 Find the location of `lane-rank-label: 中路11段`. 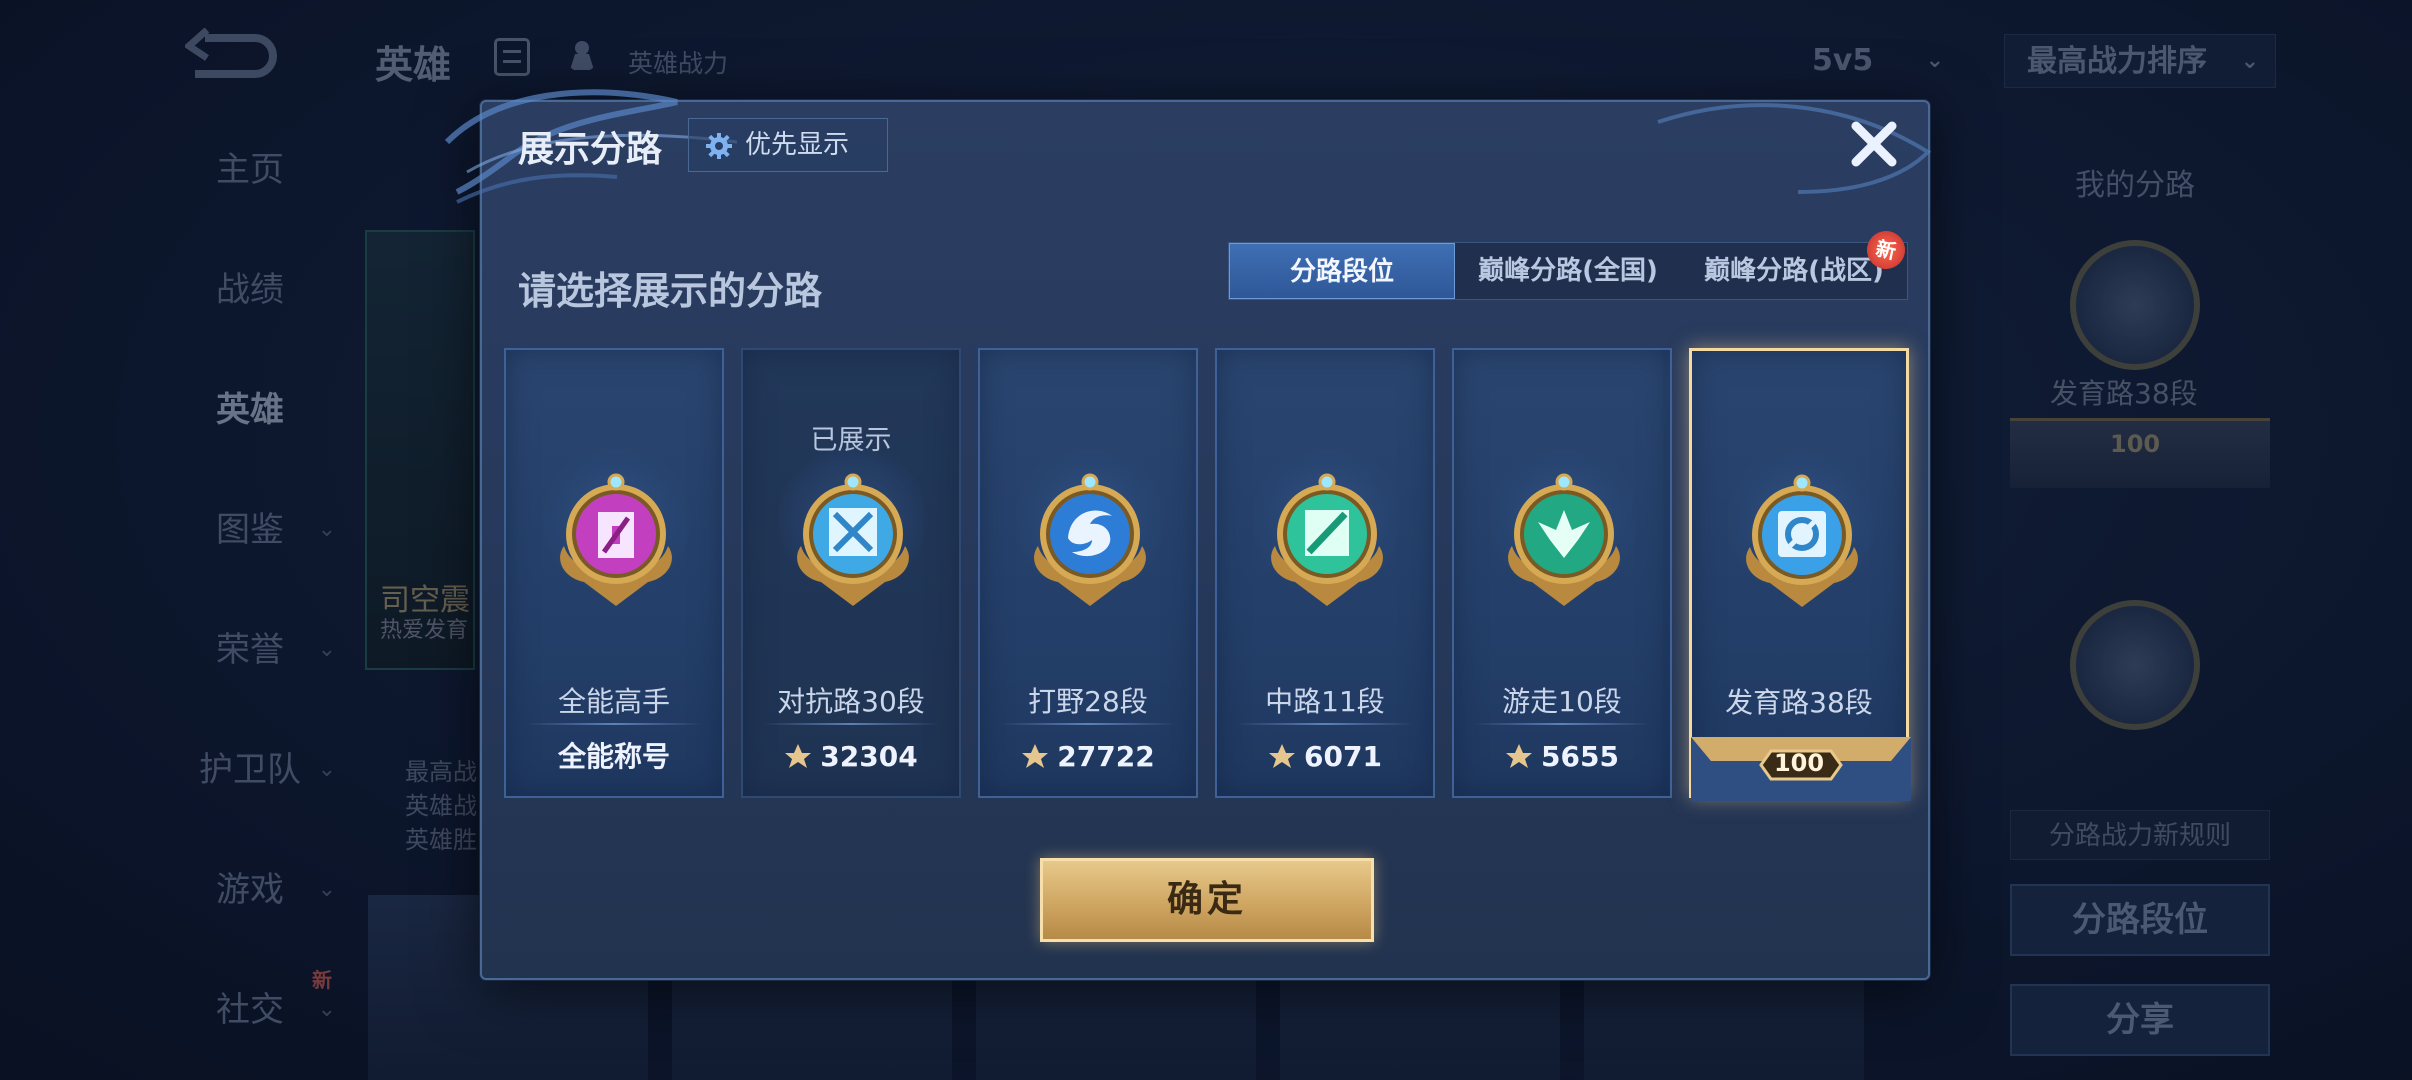

lane-rank-label: 中路11段 is located at coordinates (1325, 701).